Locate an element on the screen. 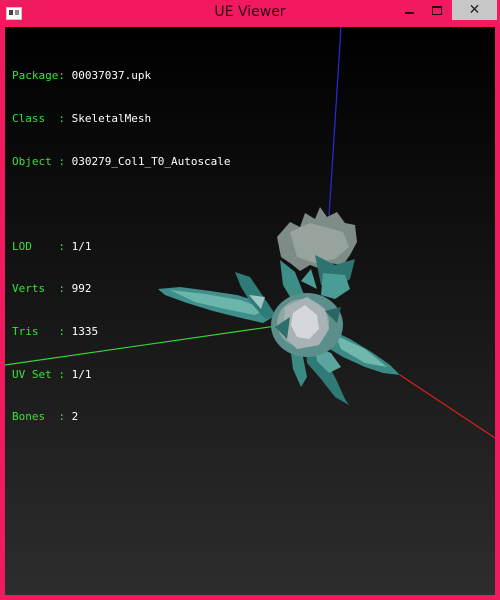 The width and height of the screenshot is (500, 600). x-axis-line is located at coordinates (447, 406).